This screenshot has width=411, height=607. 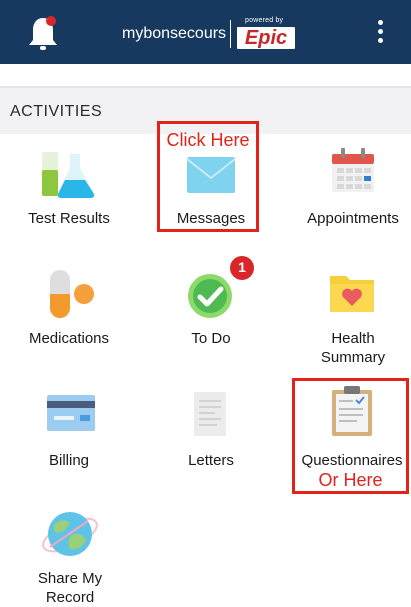 I want to click on brand-logo: mybonsecours powered by Epic, so click(x=209, y=33).